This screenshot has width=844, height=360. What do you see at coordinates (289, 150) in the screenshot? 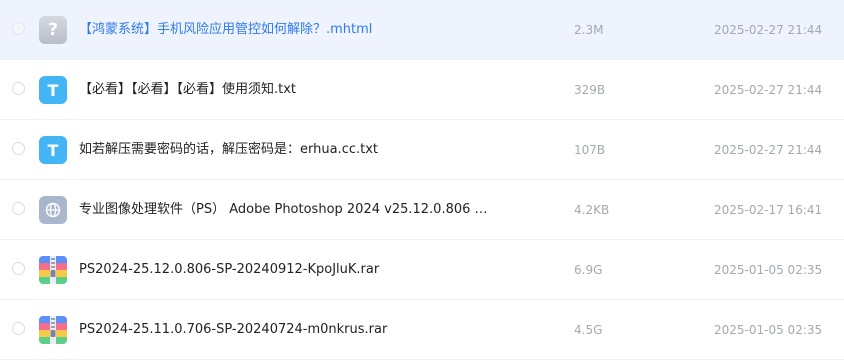
I see `file-name: 如若解压需要密码的话，解压密码是：erhua.cc.txt` at bounding box center [289, 150].